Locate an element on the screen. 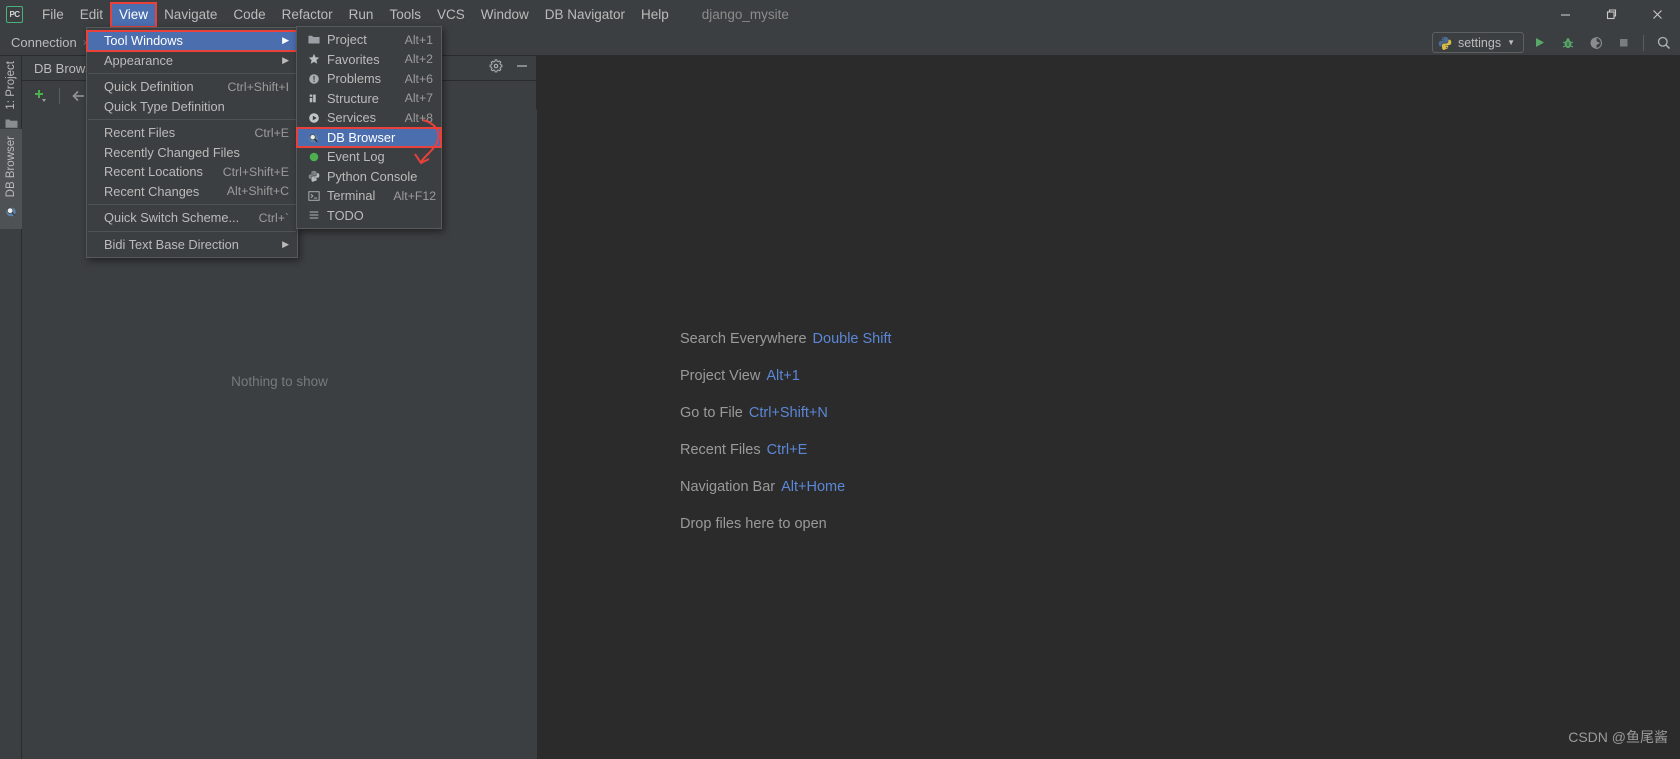  tool-window-item-db-browser: DB Browser is located at coordinates (369, 137).